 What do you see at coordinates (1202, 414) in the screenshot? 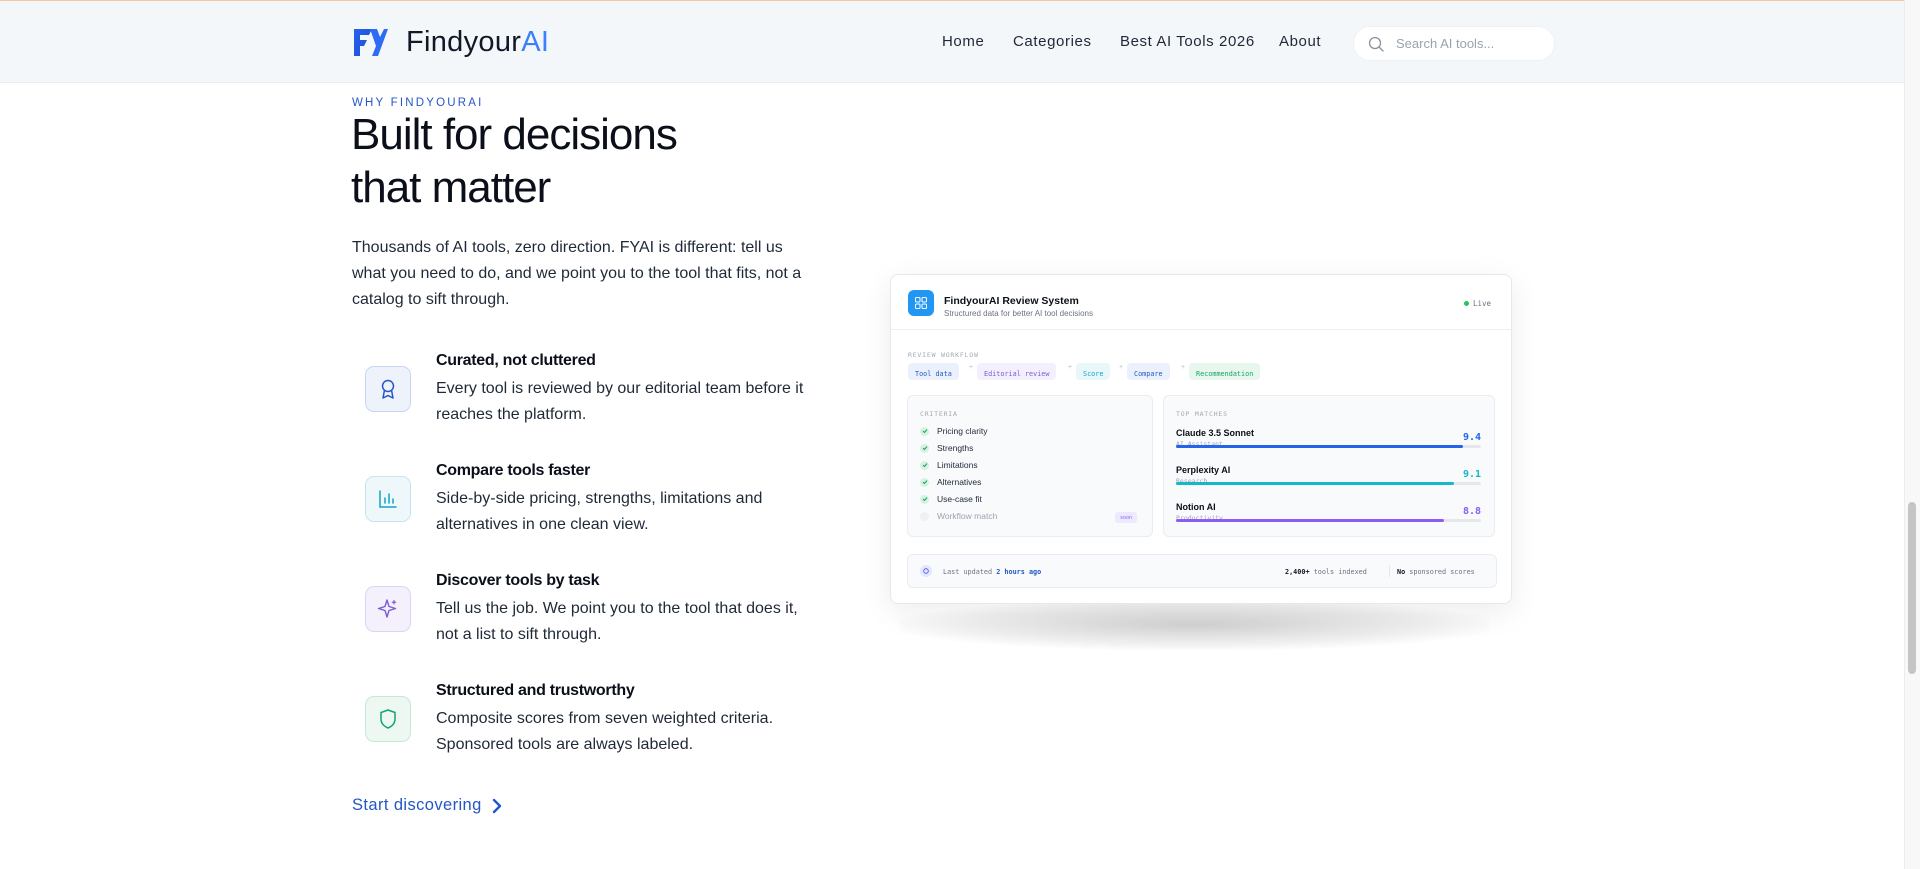
I see `matches-label: TOP MATCHES` at bounding box center [1202, 414].